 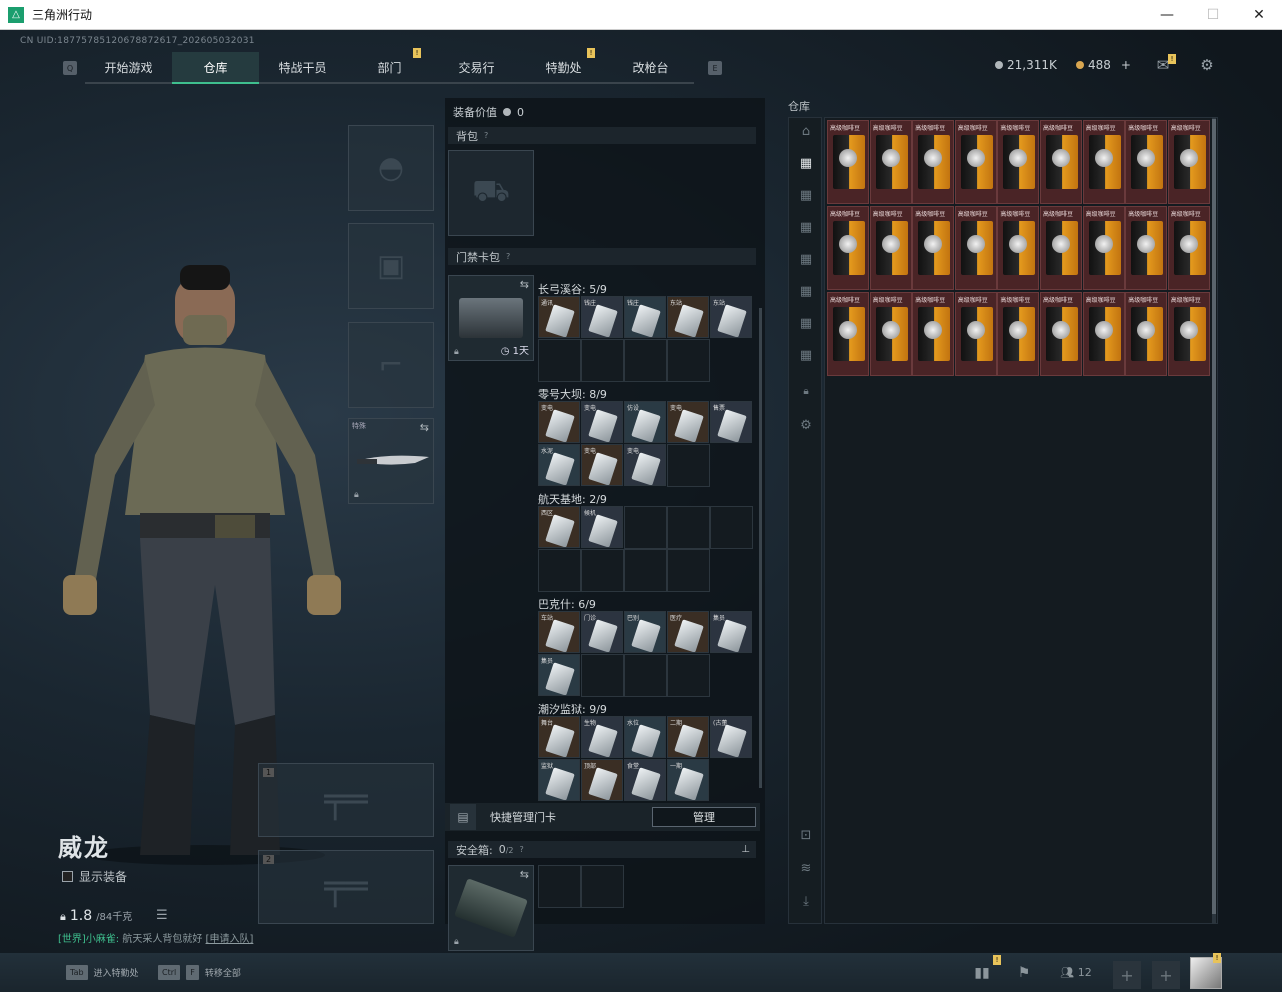 What do you see at coordinates (1076, 973) in the screenshot?
I see `friends-icon: 👥︎ 12` at bounding box center [1076, 973].